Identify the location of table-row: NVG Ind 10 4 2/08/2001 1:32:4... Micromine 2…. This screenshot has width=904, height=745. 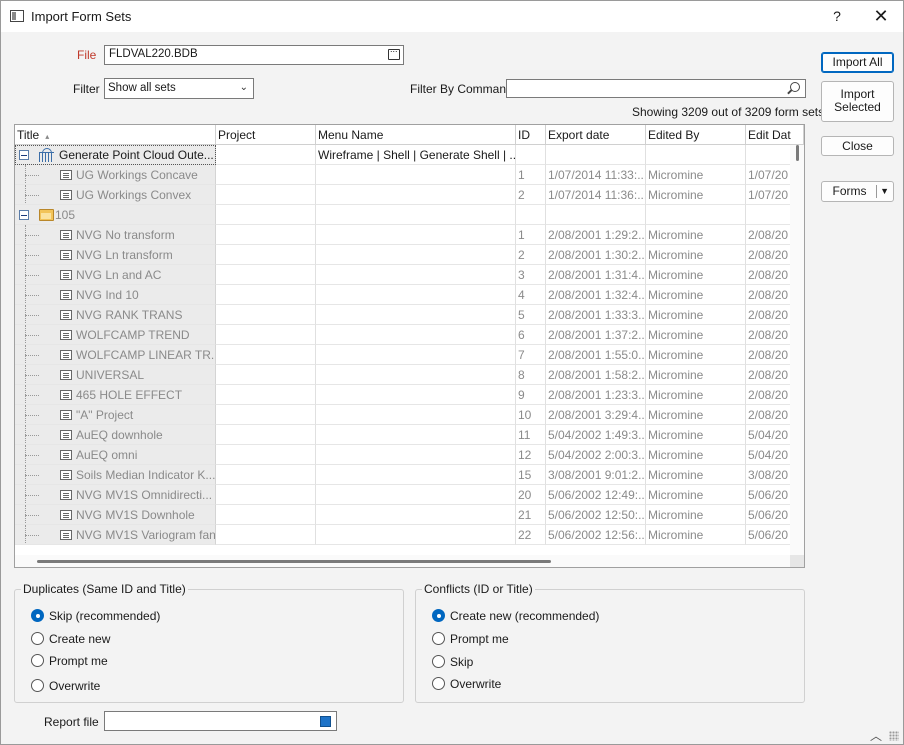
(402, 295).